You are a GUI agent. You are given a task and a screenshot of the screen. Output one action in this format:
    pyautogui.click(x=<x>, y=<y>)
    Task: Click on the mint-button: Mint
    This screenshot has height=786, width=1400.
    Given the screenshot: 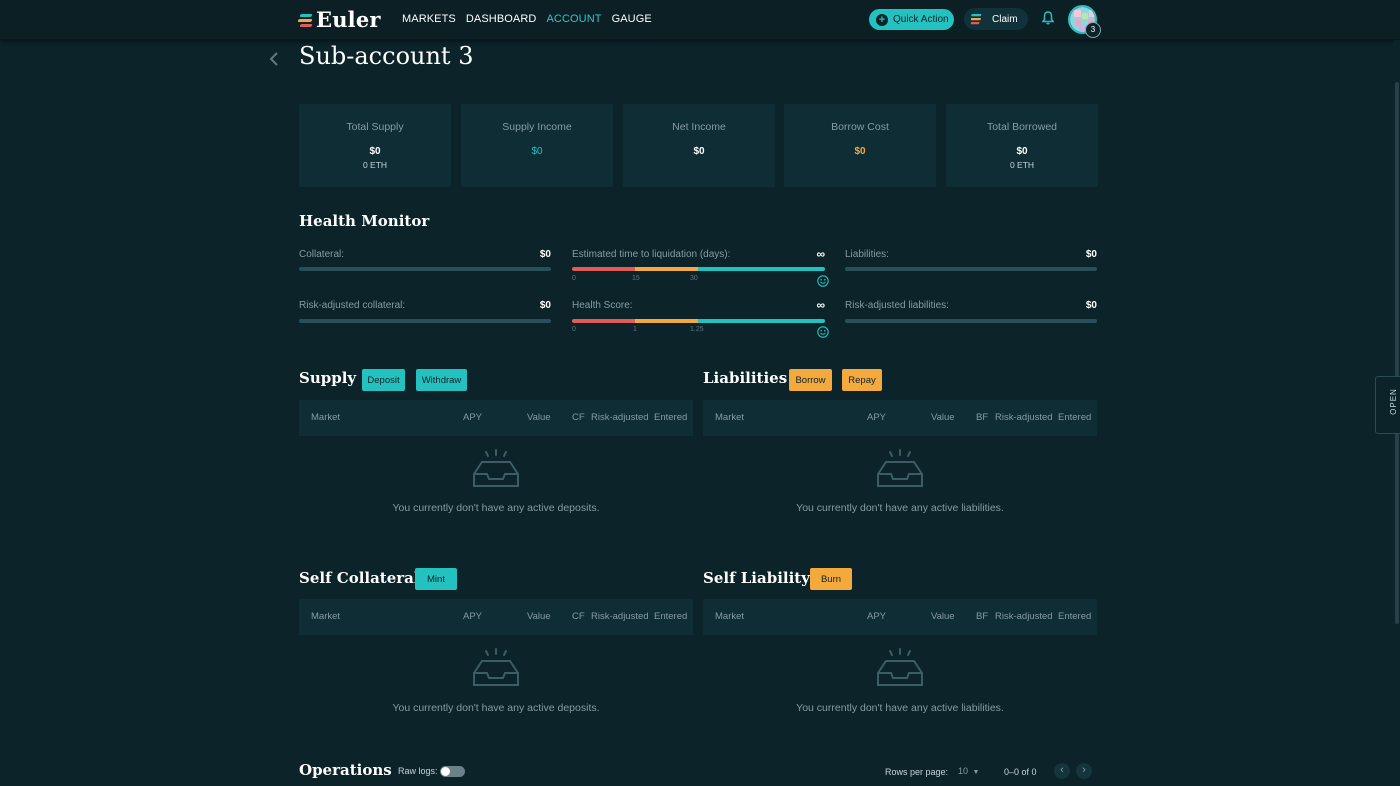 What is the action you would take?
    pyautogui.click(x=436, y=579)
    